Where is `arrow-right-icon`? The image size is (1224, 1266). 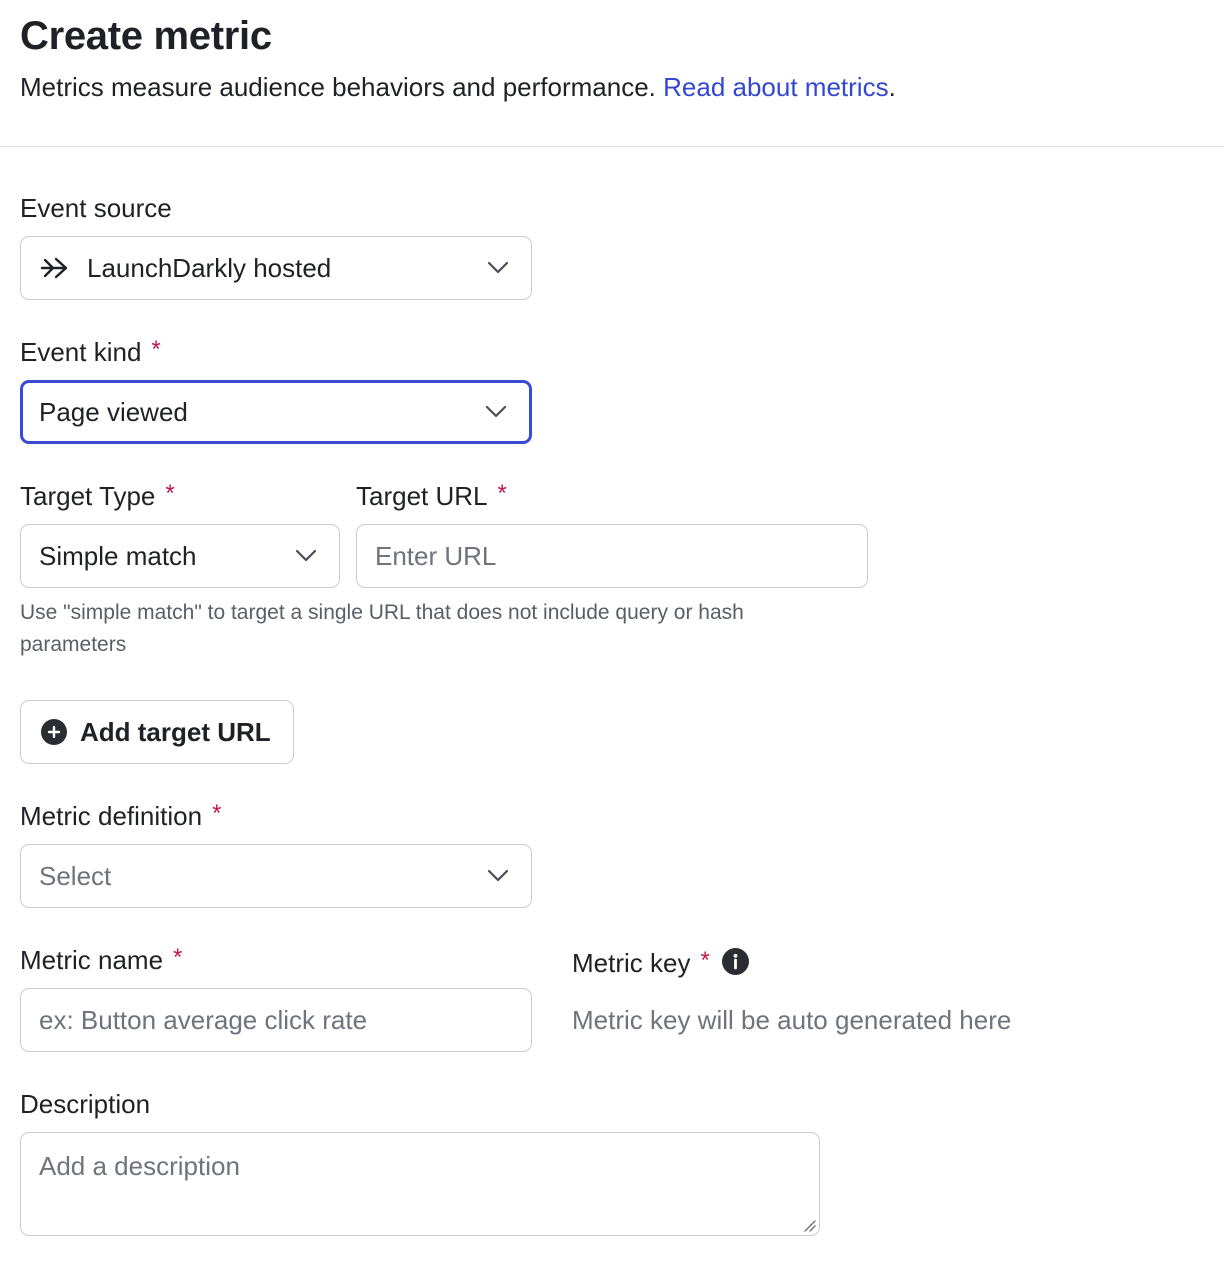
arrow-right-icon is located at coordinates (54, 268).